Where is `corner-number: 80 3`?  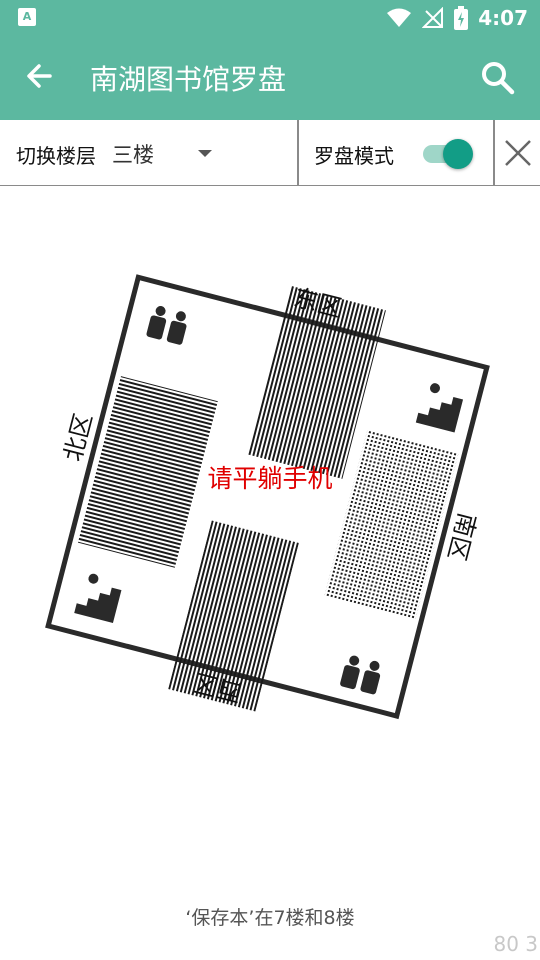 corner-number: 80 3 is located at coordinates (515, 944).